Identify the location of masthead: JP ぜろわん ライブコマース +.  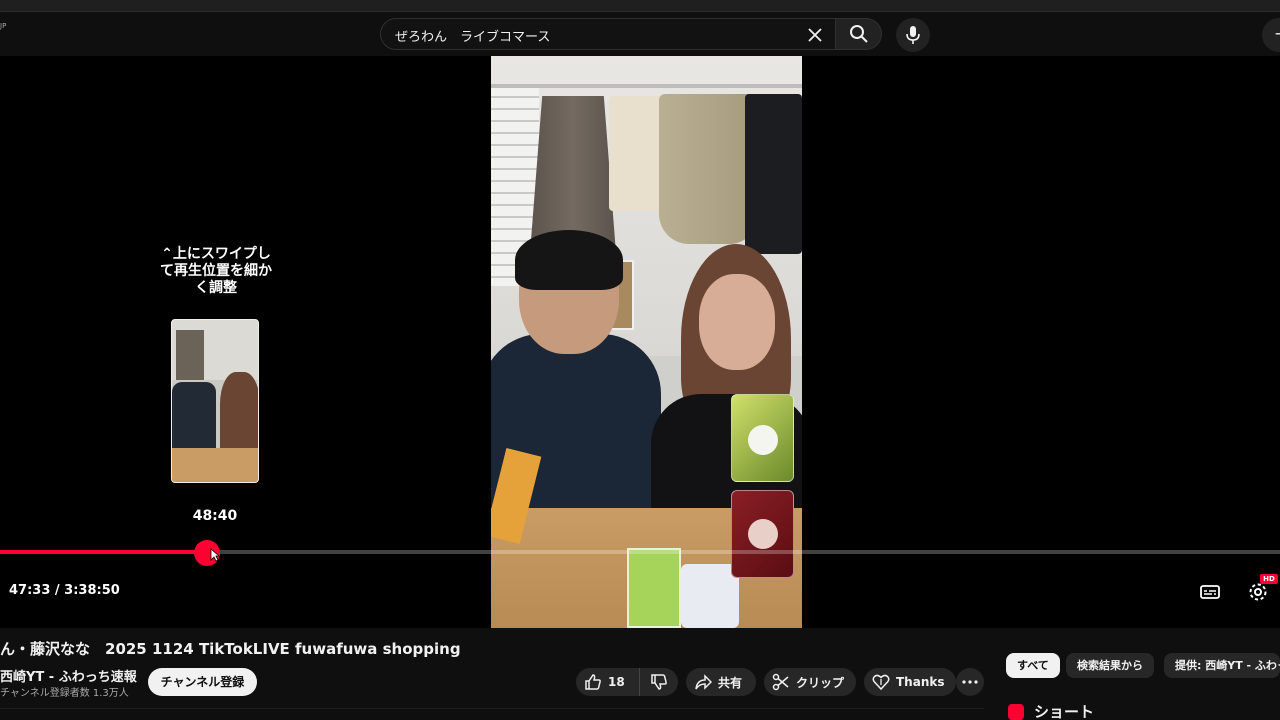
(640, 34).